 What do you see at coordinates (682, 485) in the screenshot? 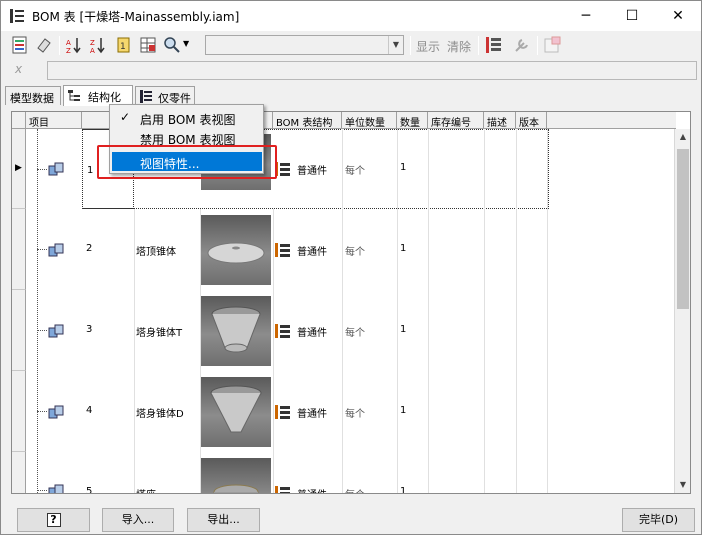
I see `scroll-down-icon: ▼` at bounding box center [682, 485].